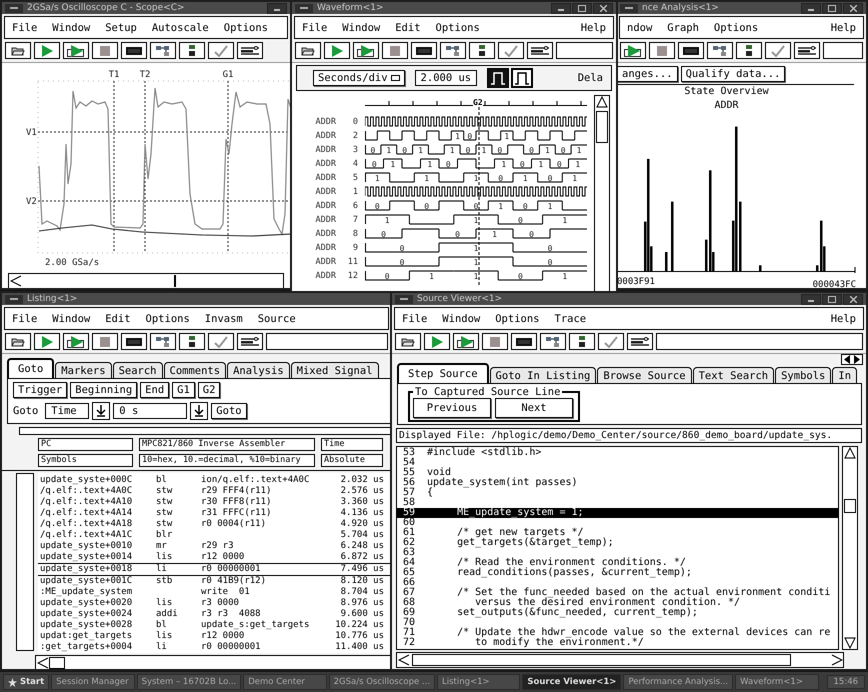 The height and width of the screenshot is (692, 868). What do you see at coordinates (30, 368) in the screenshot?
I see `tab: Goto` at bounding box center [30, 368].